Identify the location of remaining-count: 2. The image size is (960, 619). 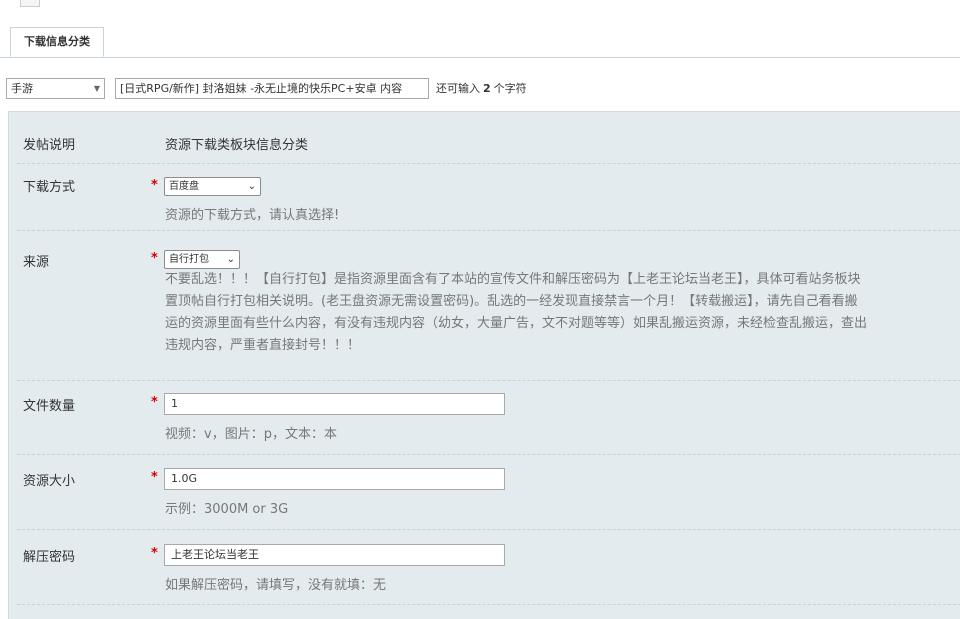
(487, 88).